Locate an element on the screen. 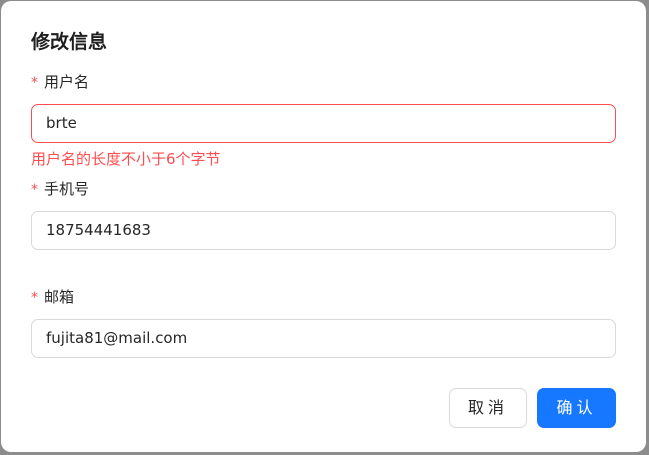  username-input: brte is located at coordinates (323, 123).